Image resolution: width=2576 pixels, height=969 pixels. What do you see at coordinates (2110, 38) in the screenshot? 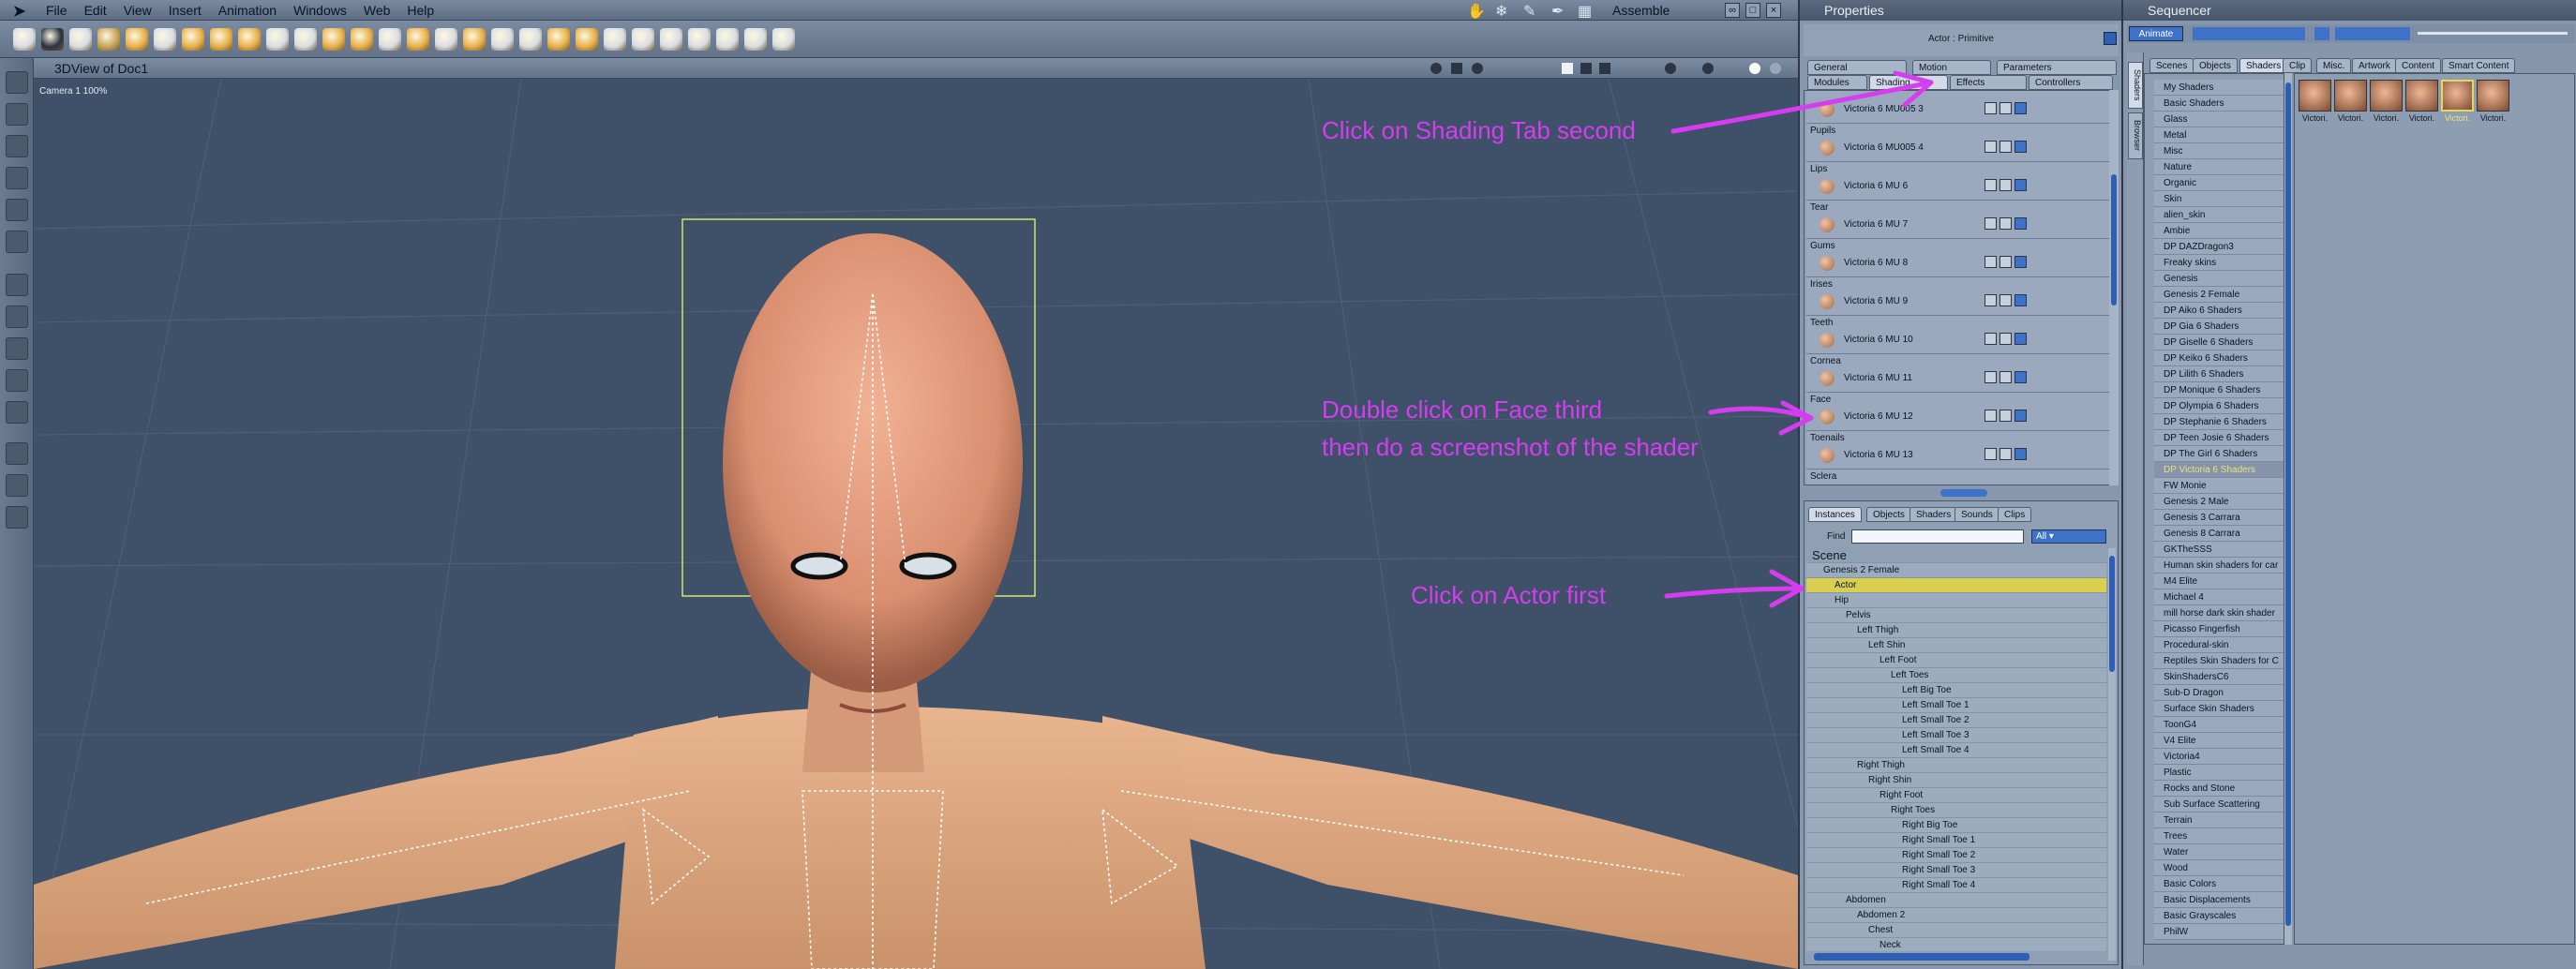
I see `actor-pick-icon` at bounding box center [2110, 38].